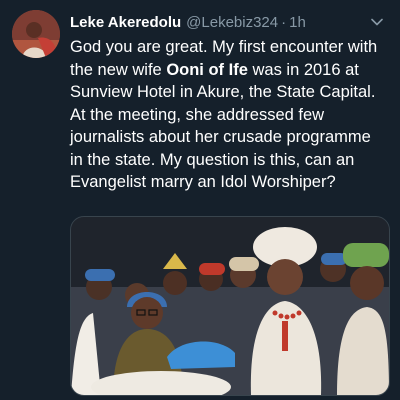  What do you see at coordinates (297, 22) in the screenshot?
I see `timestamp: 1h` at bounding box center [297, 22].